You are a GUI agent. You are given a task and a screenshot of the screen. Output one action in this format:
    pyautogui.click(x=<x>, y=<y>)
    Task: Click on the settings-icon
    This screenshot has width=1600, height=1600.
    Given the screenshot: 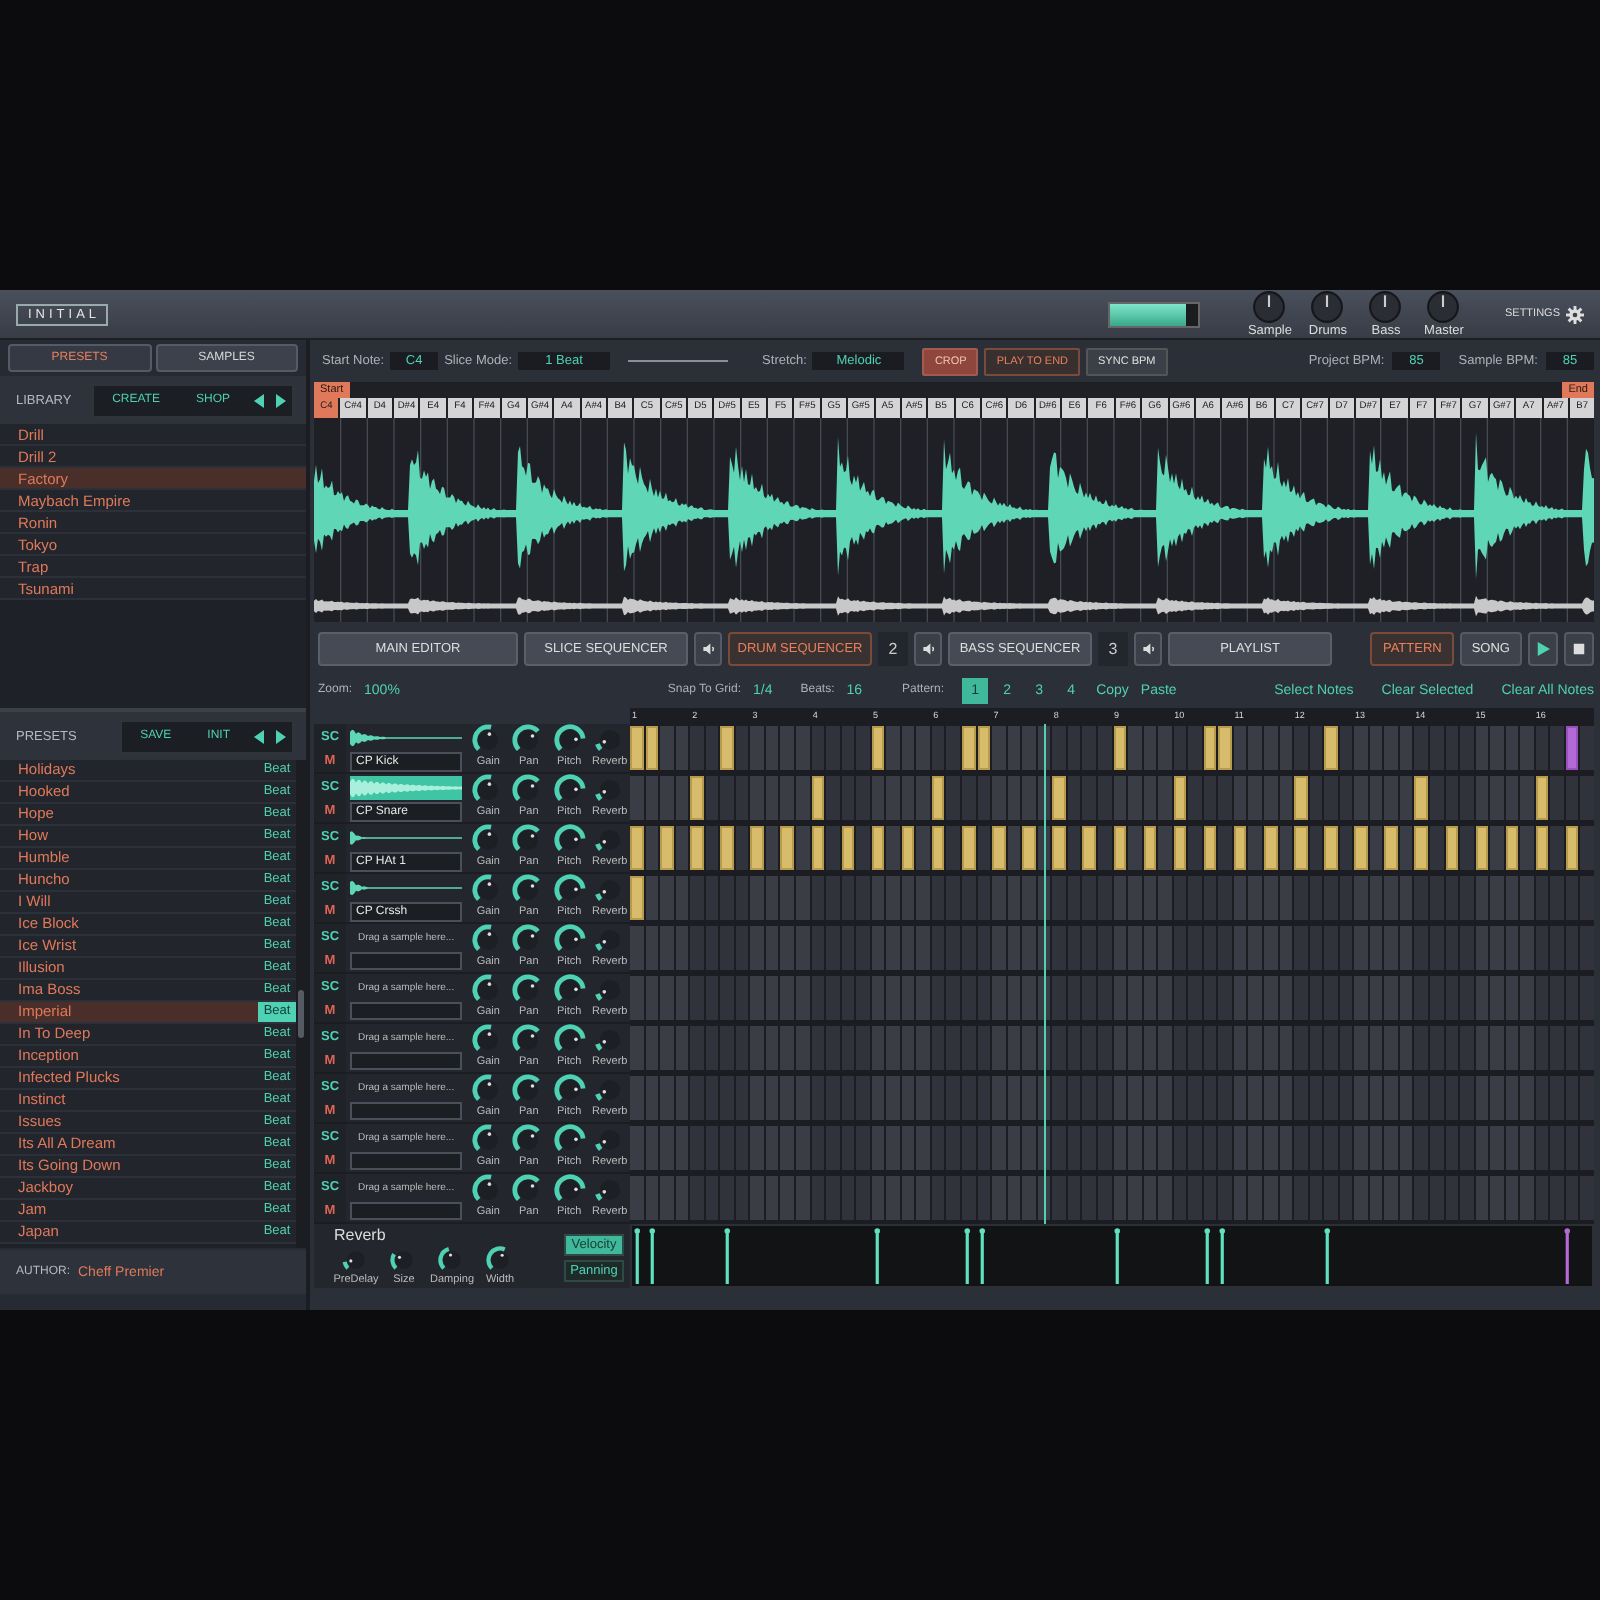 What is the action you would take?
    pyautogui.click(x=1575, y=314)
    